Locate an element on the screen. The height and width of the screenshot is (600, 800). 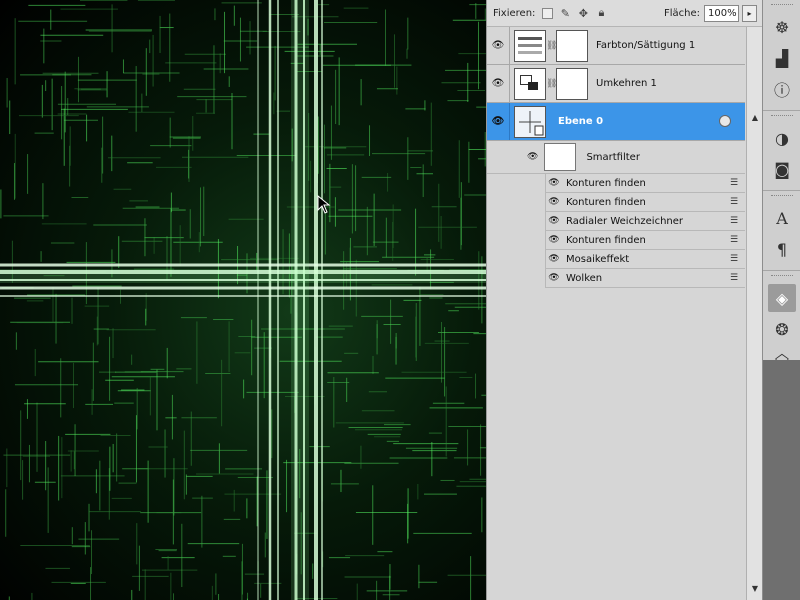
layers-icon: ◈ is located at coordinates (782, 298).